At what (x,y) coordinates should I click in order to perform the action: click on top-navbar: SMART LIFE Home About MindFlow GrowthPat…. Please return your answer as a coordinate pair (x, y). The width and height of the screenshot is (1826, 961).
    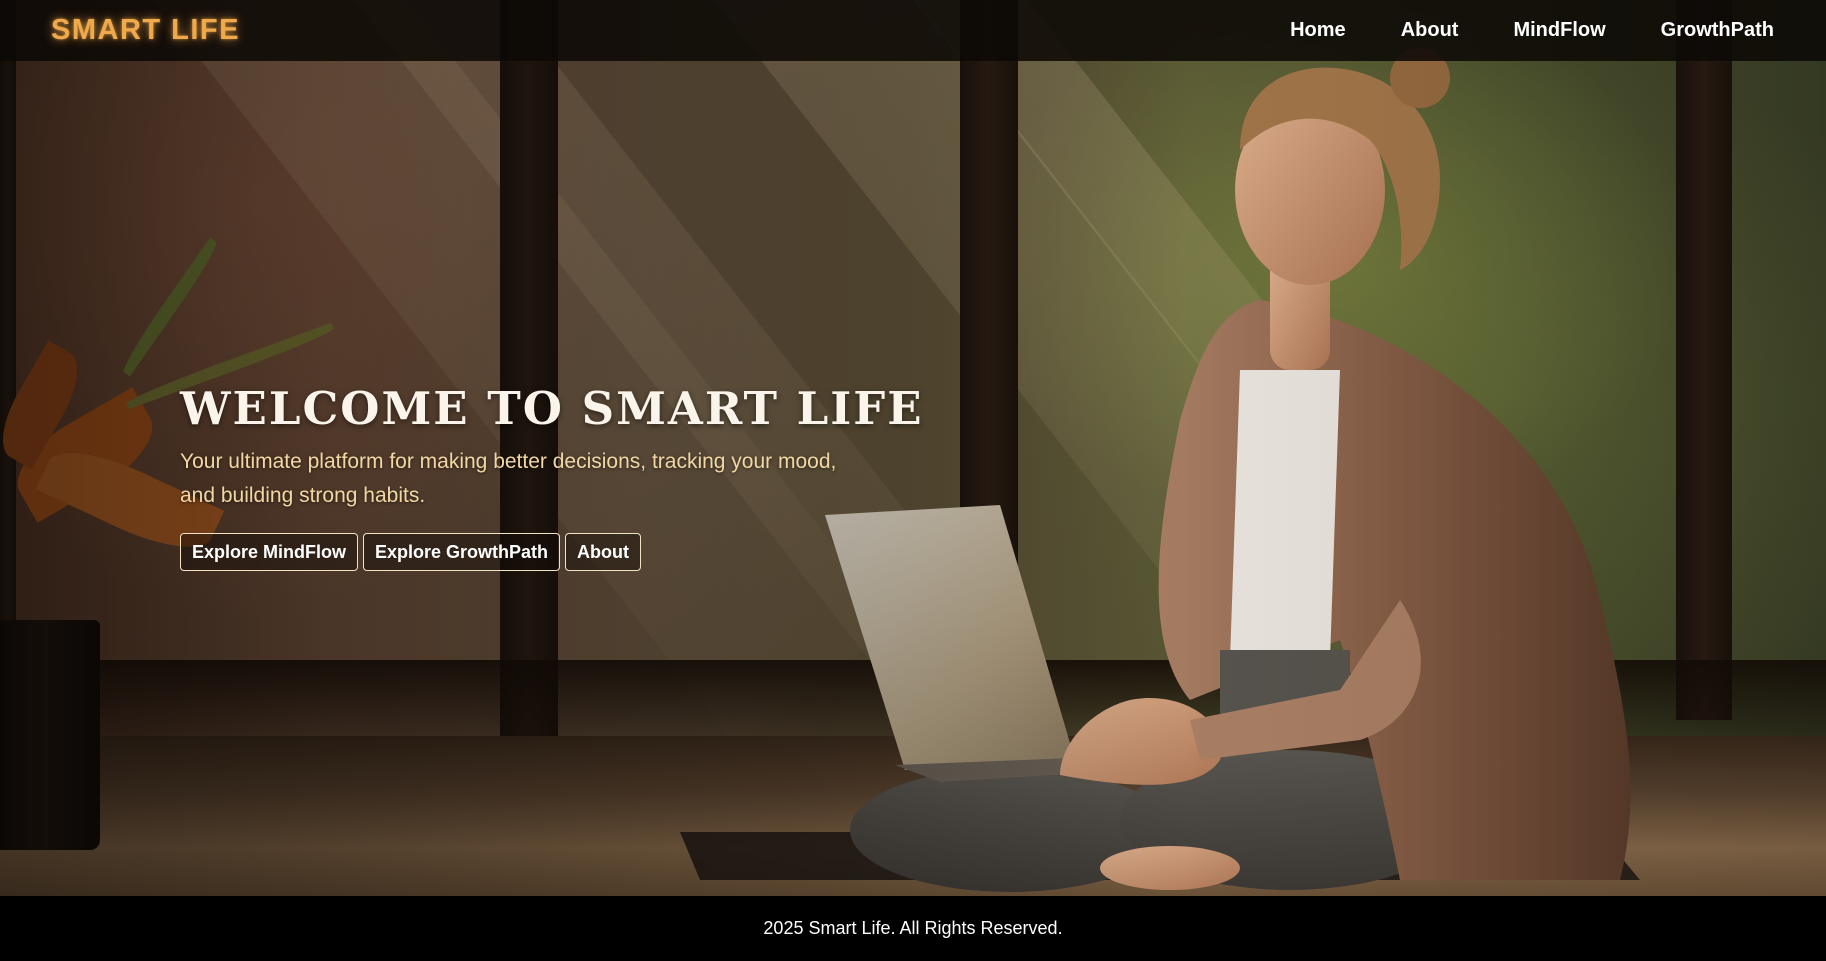
    Looking at the image, I should click on (913, 30).